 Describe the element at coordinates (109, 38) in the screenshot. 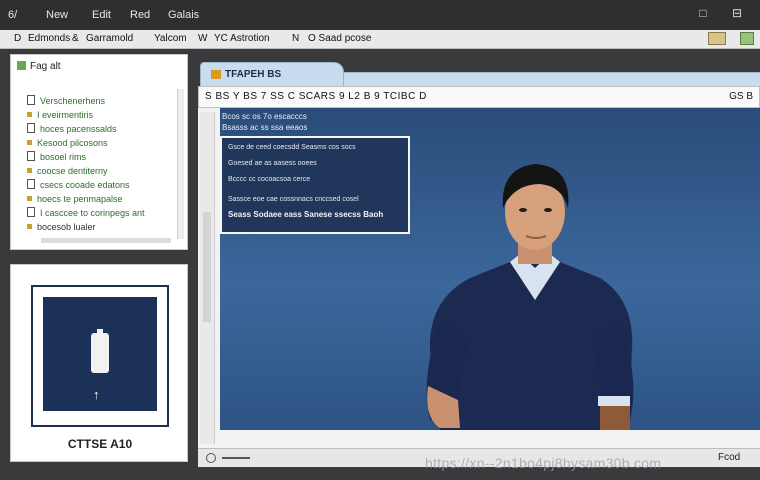

I see `menu-item: Garramold` at that location.